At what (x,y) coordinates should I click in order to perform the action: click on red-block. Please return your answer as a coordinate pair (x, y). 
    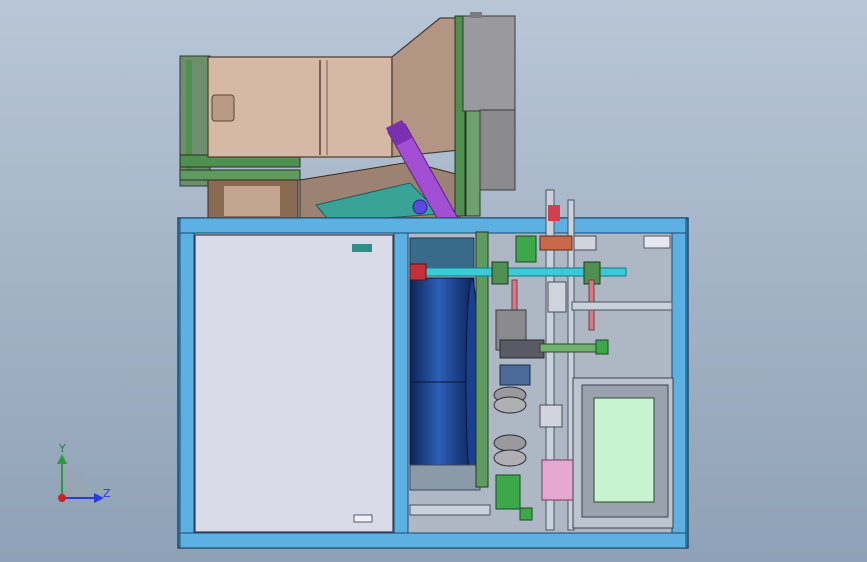
    Looking at the image, I should click on (556, 243).